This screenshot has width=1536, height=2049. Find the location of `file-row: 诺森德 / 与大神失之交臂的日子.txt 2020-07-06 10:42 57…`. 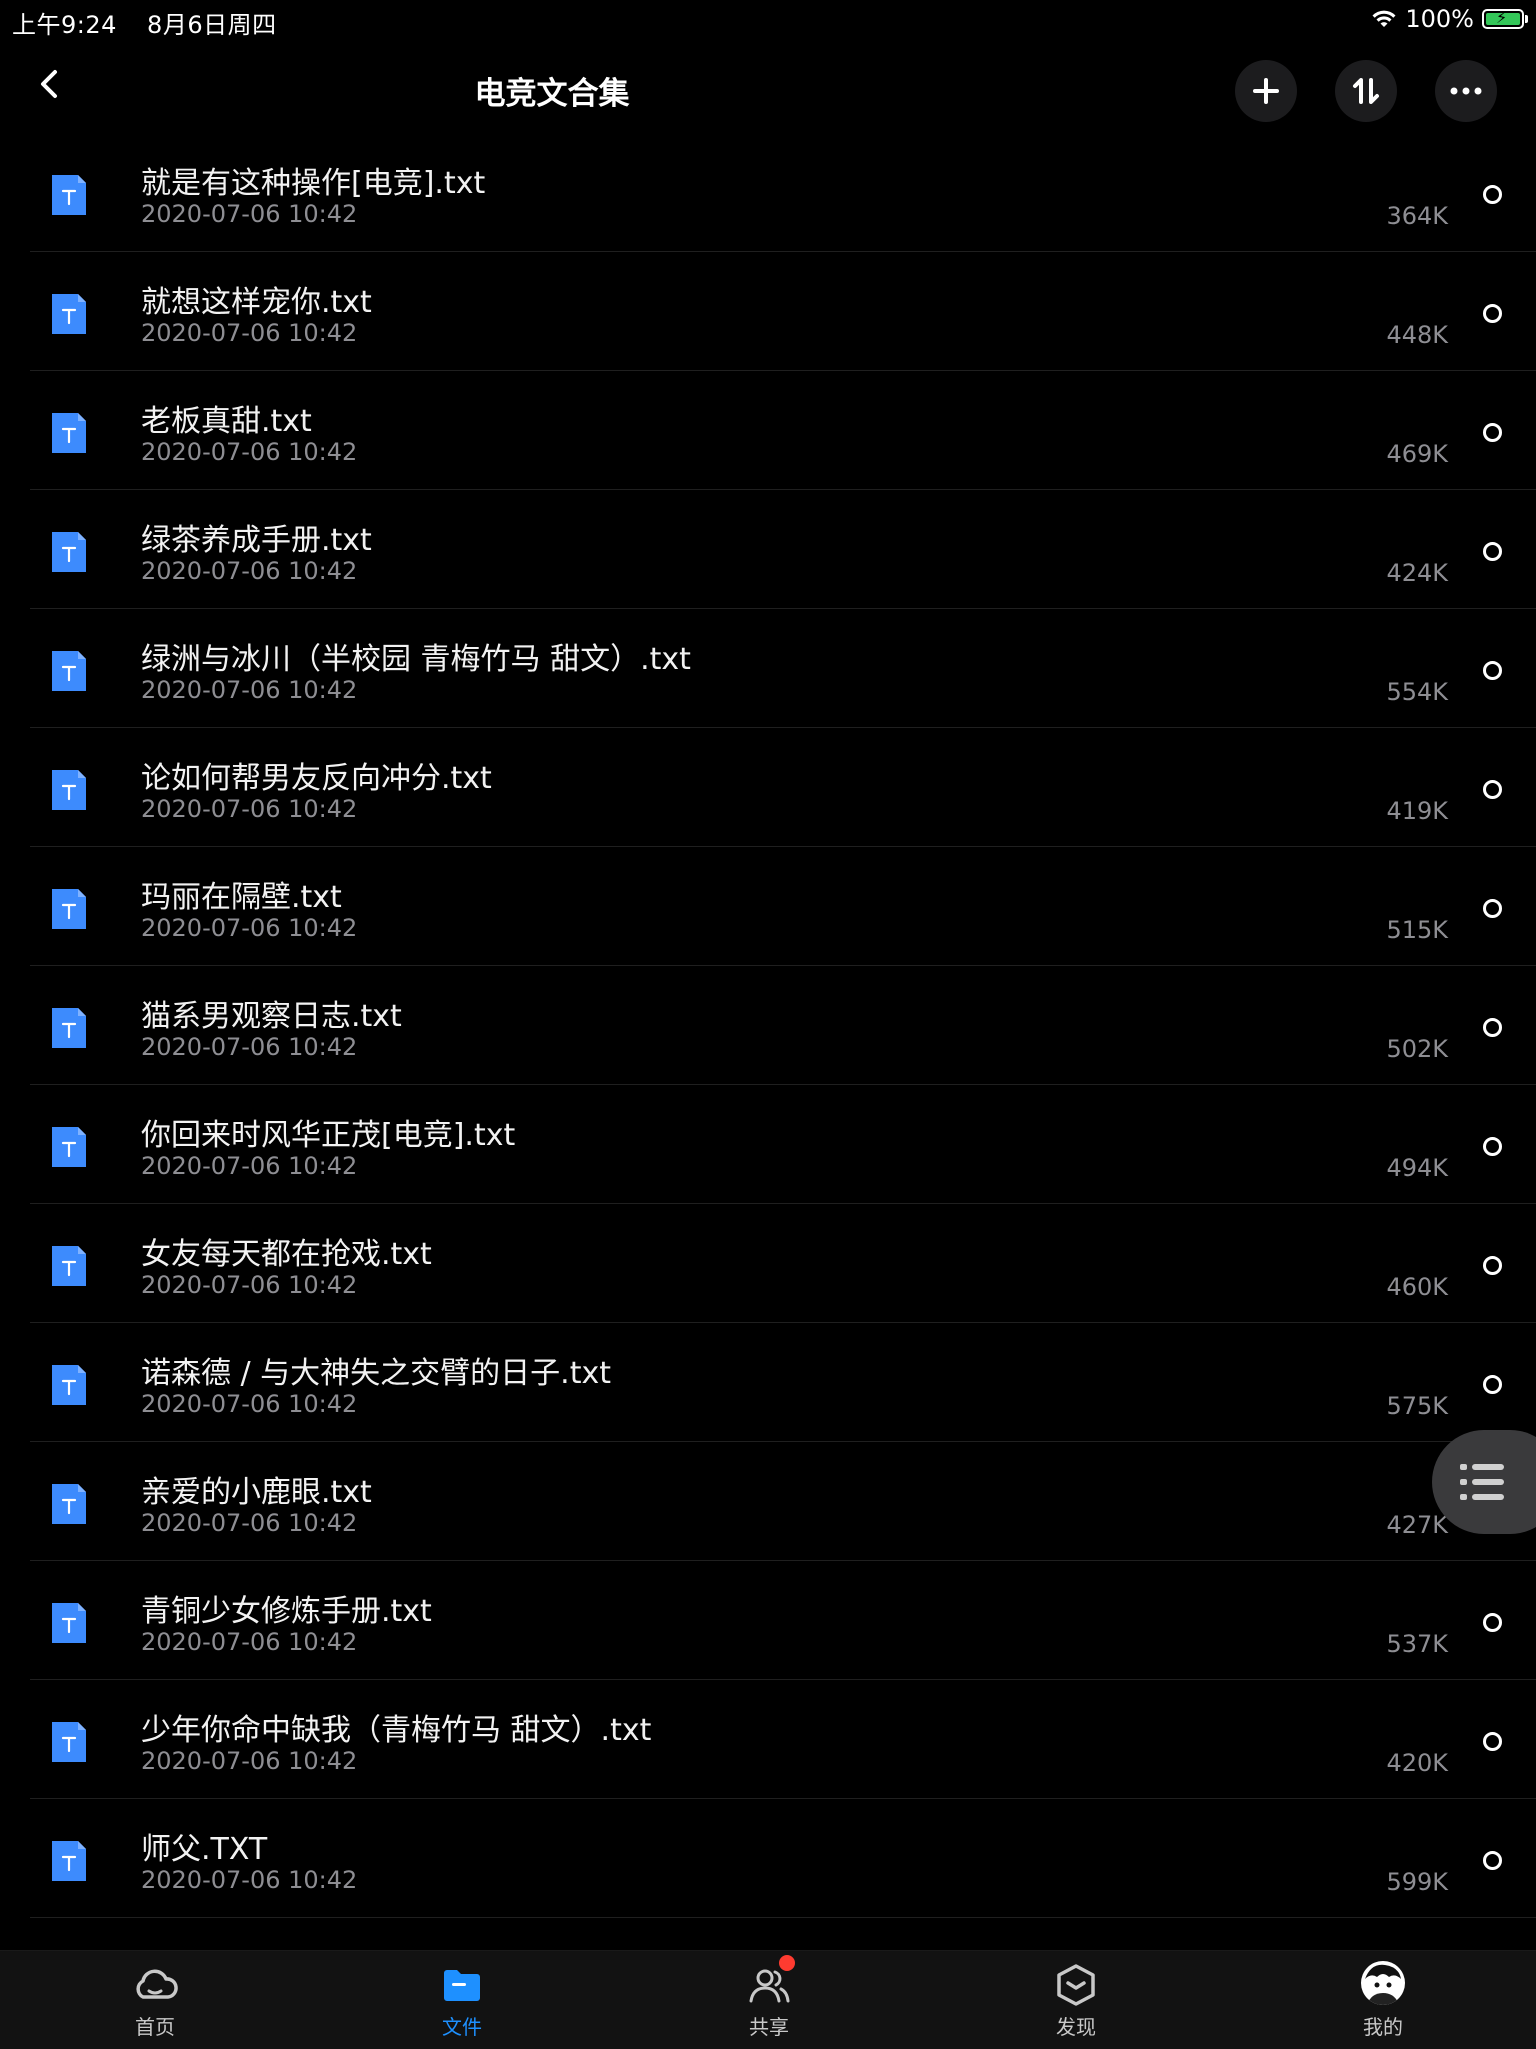

file-row: 诺森德 / 与大神失之交臂的日子.txt 2020-07-06 10:42 57… is located at coordinates (783, 1382).